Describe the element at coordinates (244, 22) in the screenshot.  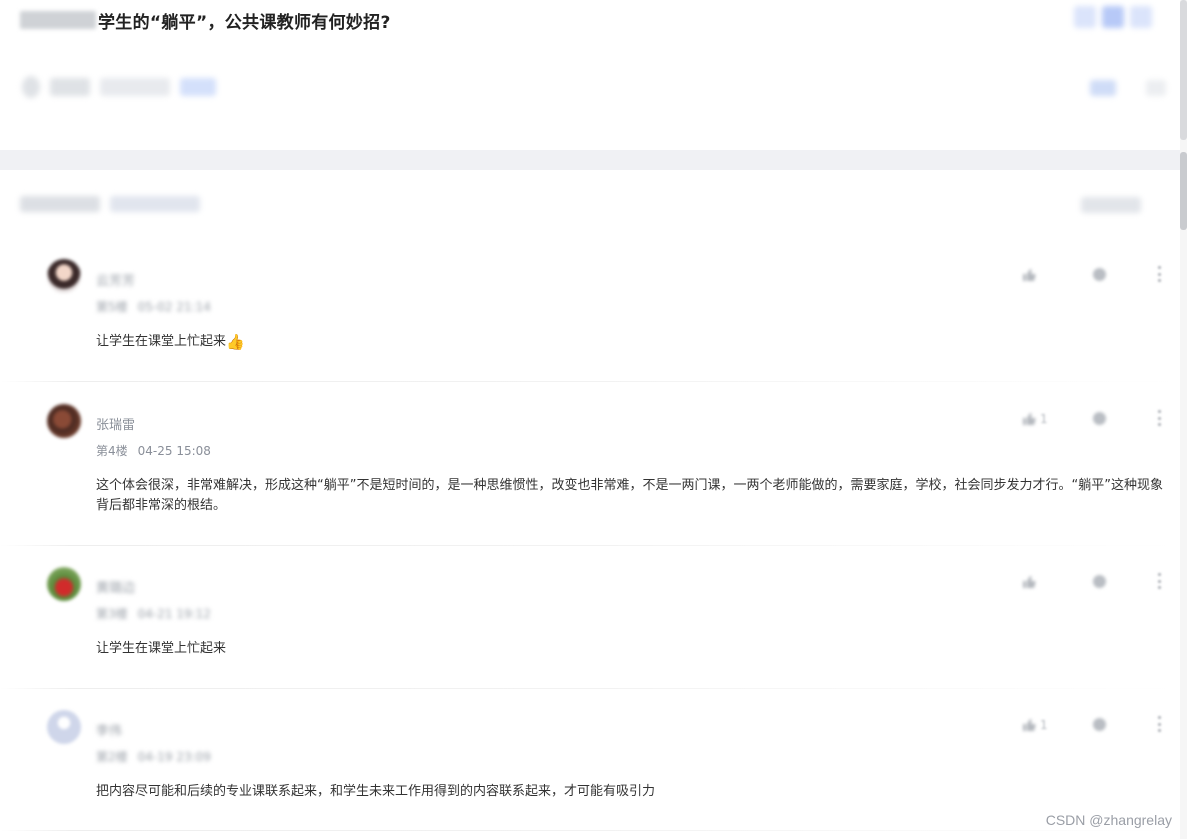
I see `post-title: 学生的“躺平”，公共课教师有何妙招?` at that location.